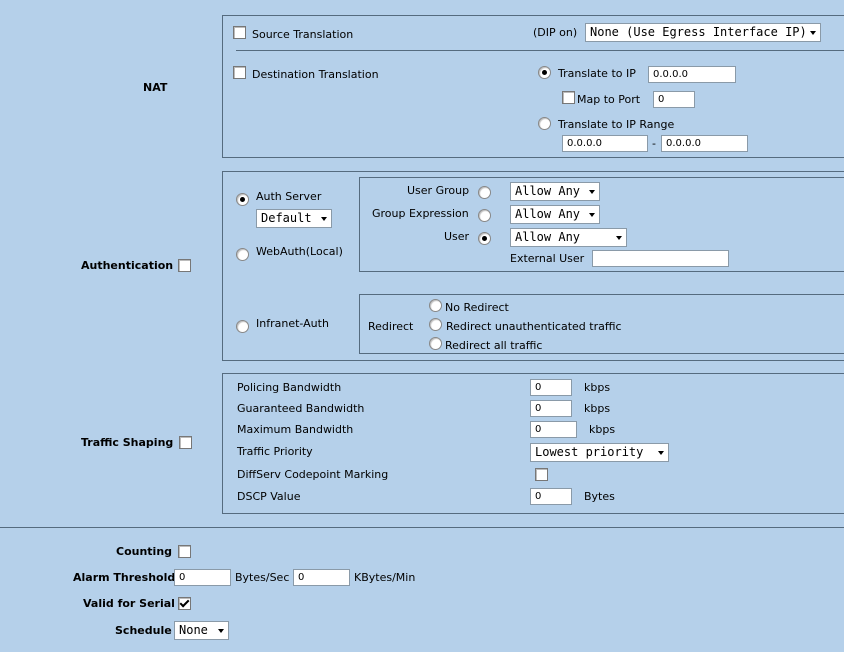  I want to click on group-expression-label: Group Expression, so click(420, 213).